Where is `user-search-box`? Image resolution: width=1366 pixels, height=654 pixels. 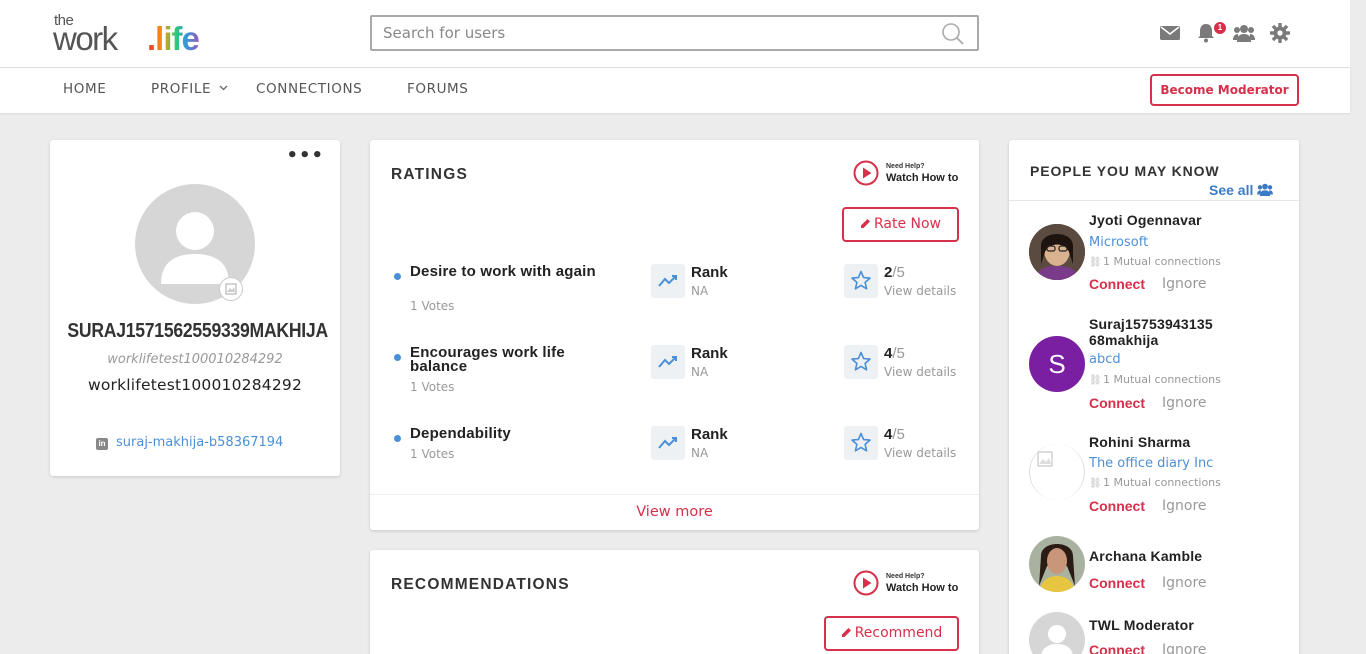
user-search-box is located at coordinates (674, 33).